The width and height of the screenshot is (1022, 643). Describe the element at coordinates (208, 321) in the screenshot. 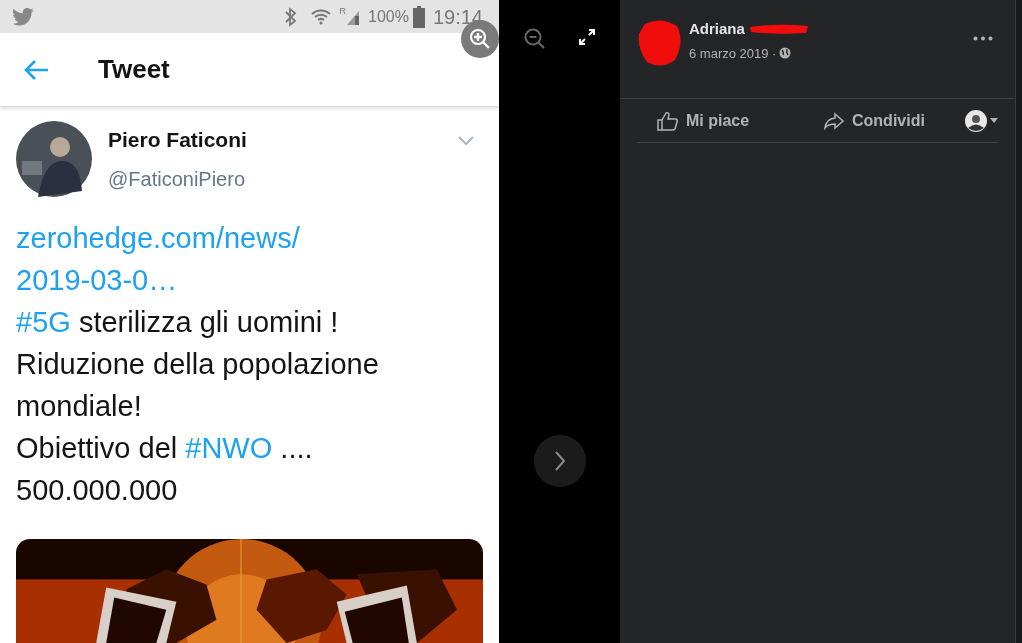

I see `tweet-text: sterilizza gli uomini !` at that location.